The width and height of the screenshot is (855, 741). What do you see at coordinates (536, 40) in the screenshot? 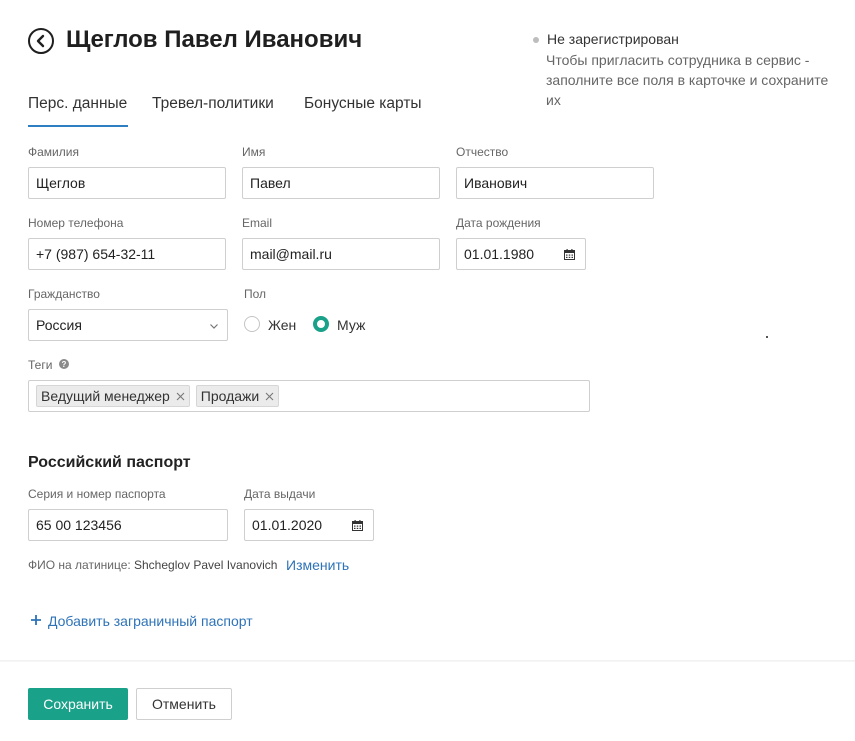
I see `status-dot-icon` at bounding box center [536, 40].